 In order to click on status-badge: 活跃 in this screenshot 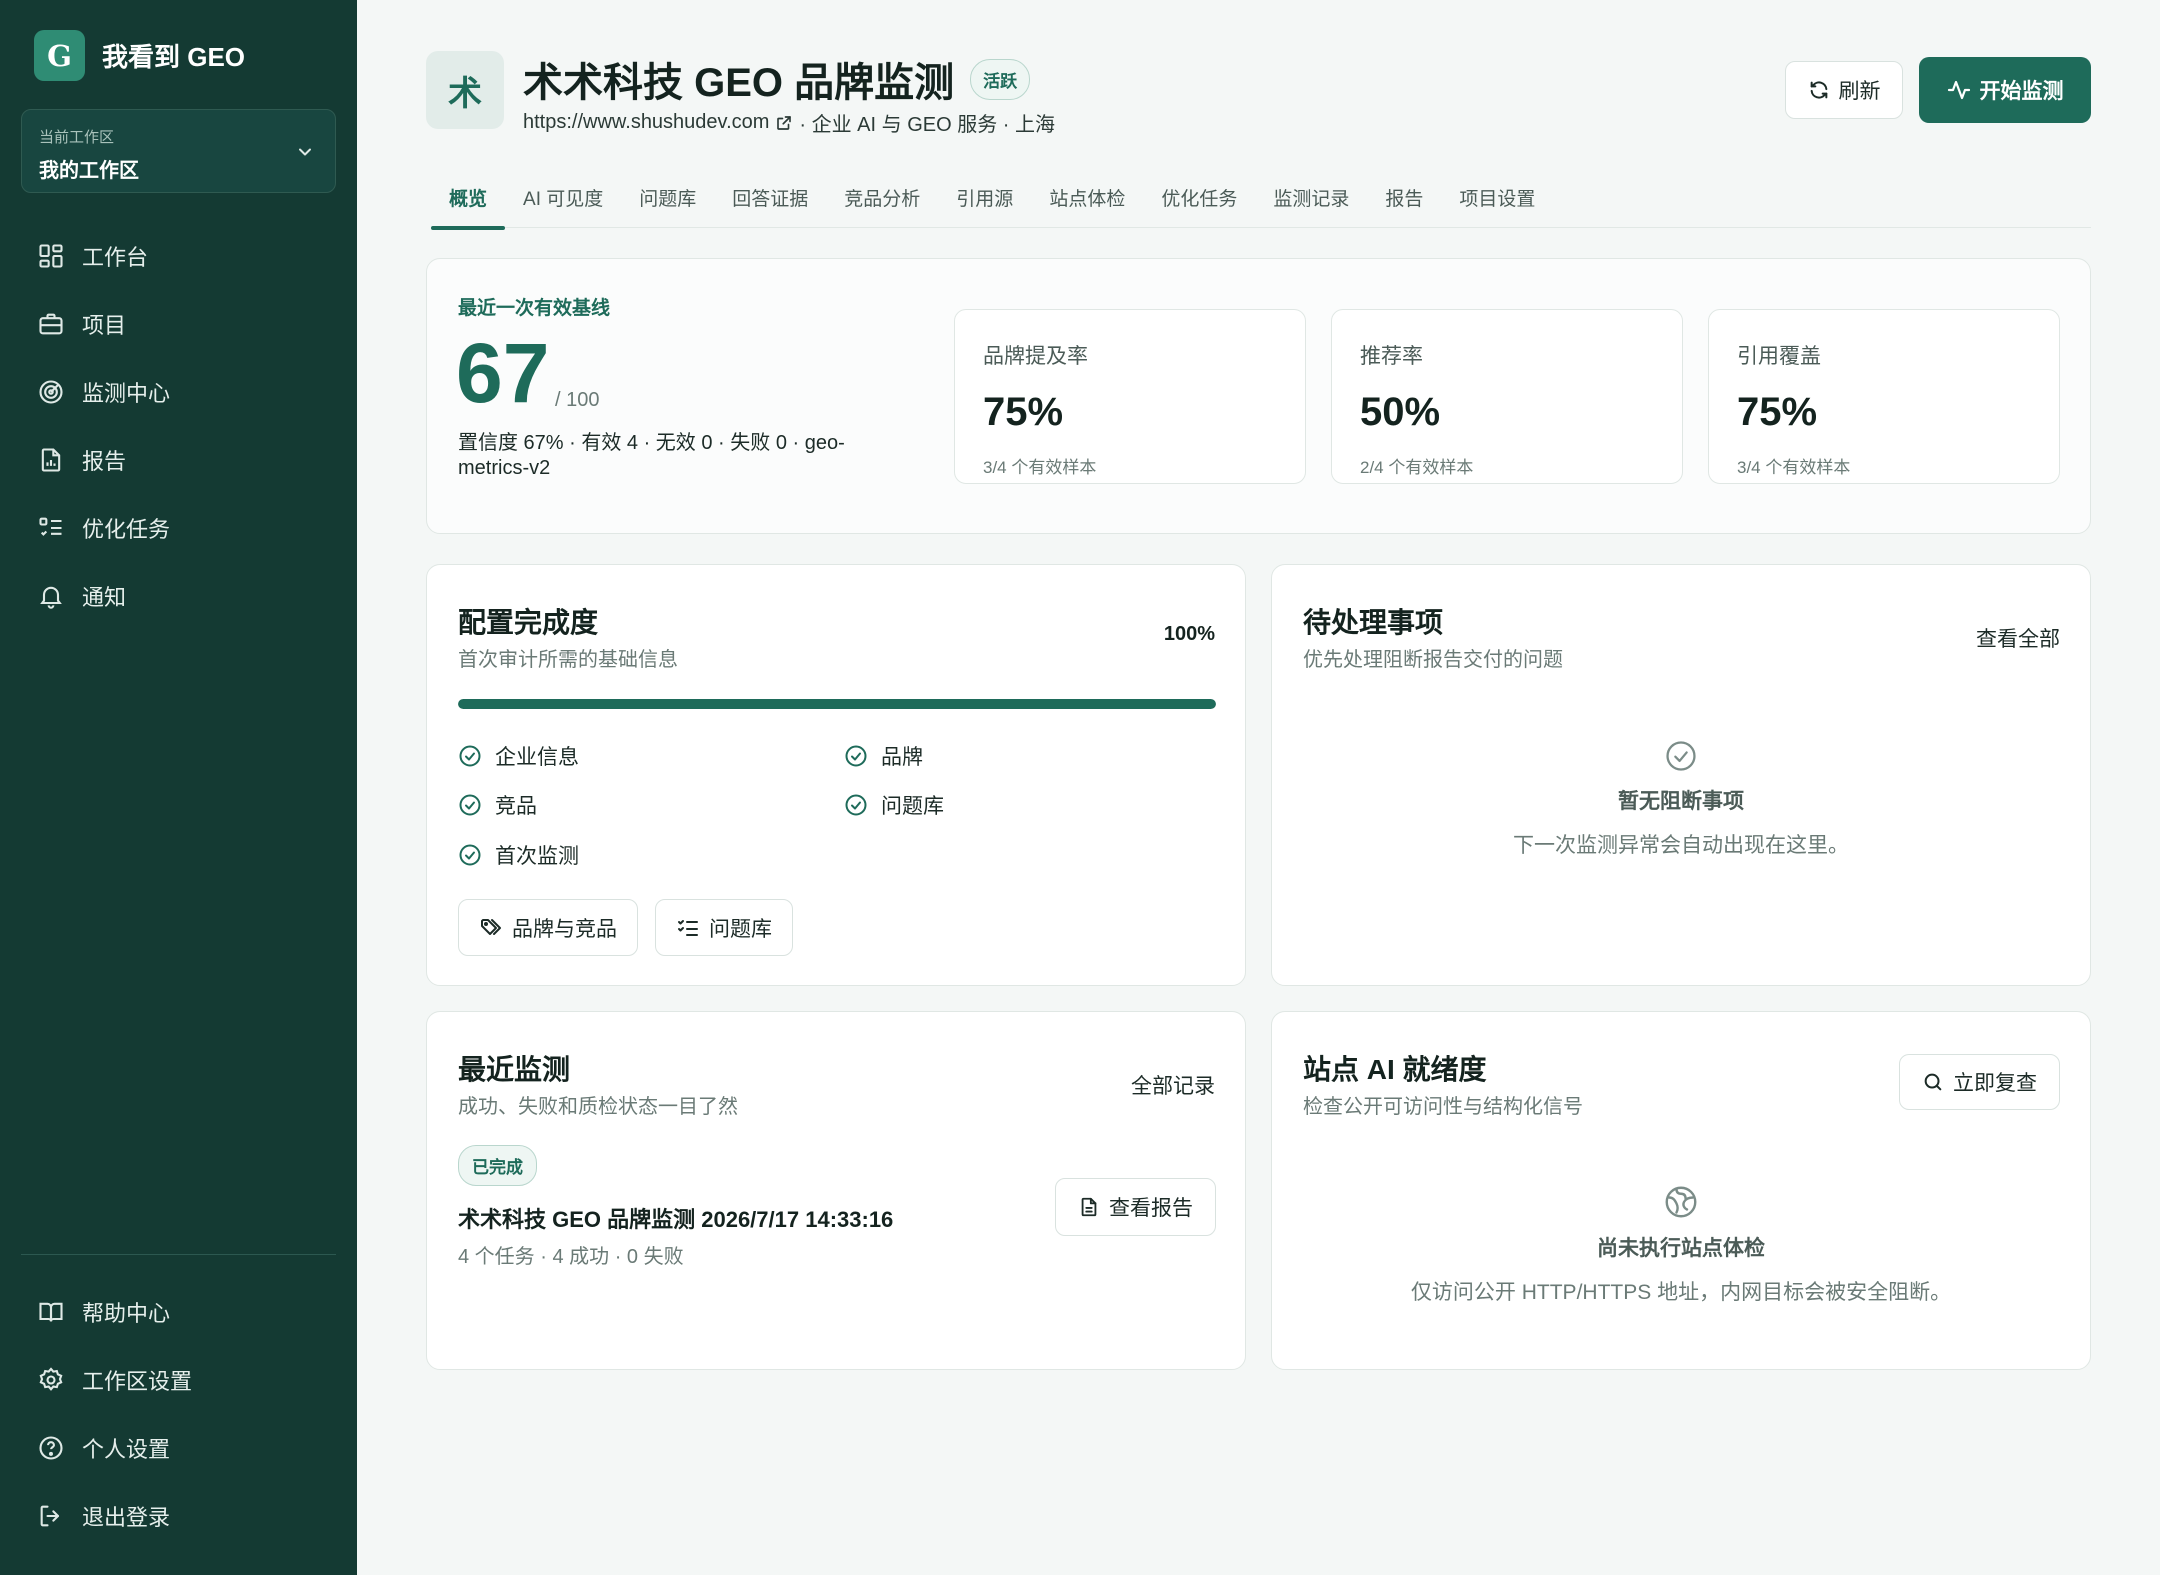, I will do `click(1000, 79)`.